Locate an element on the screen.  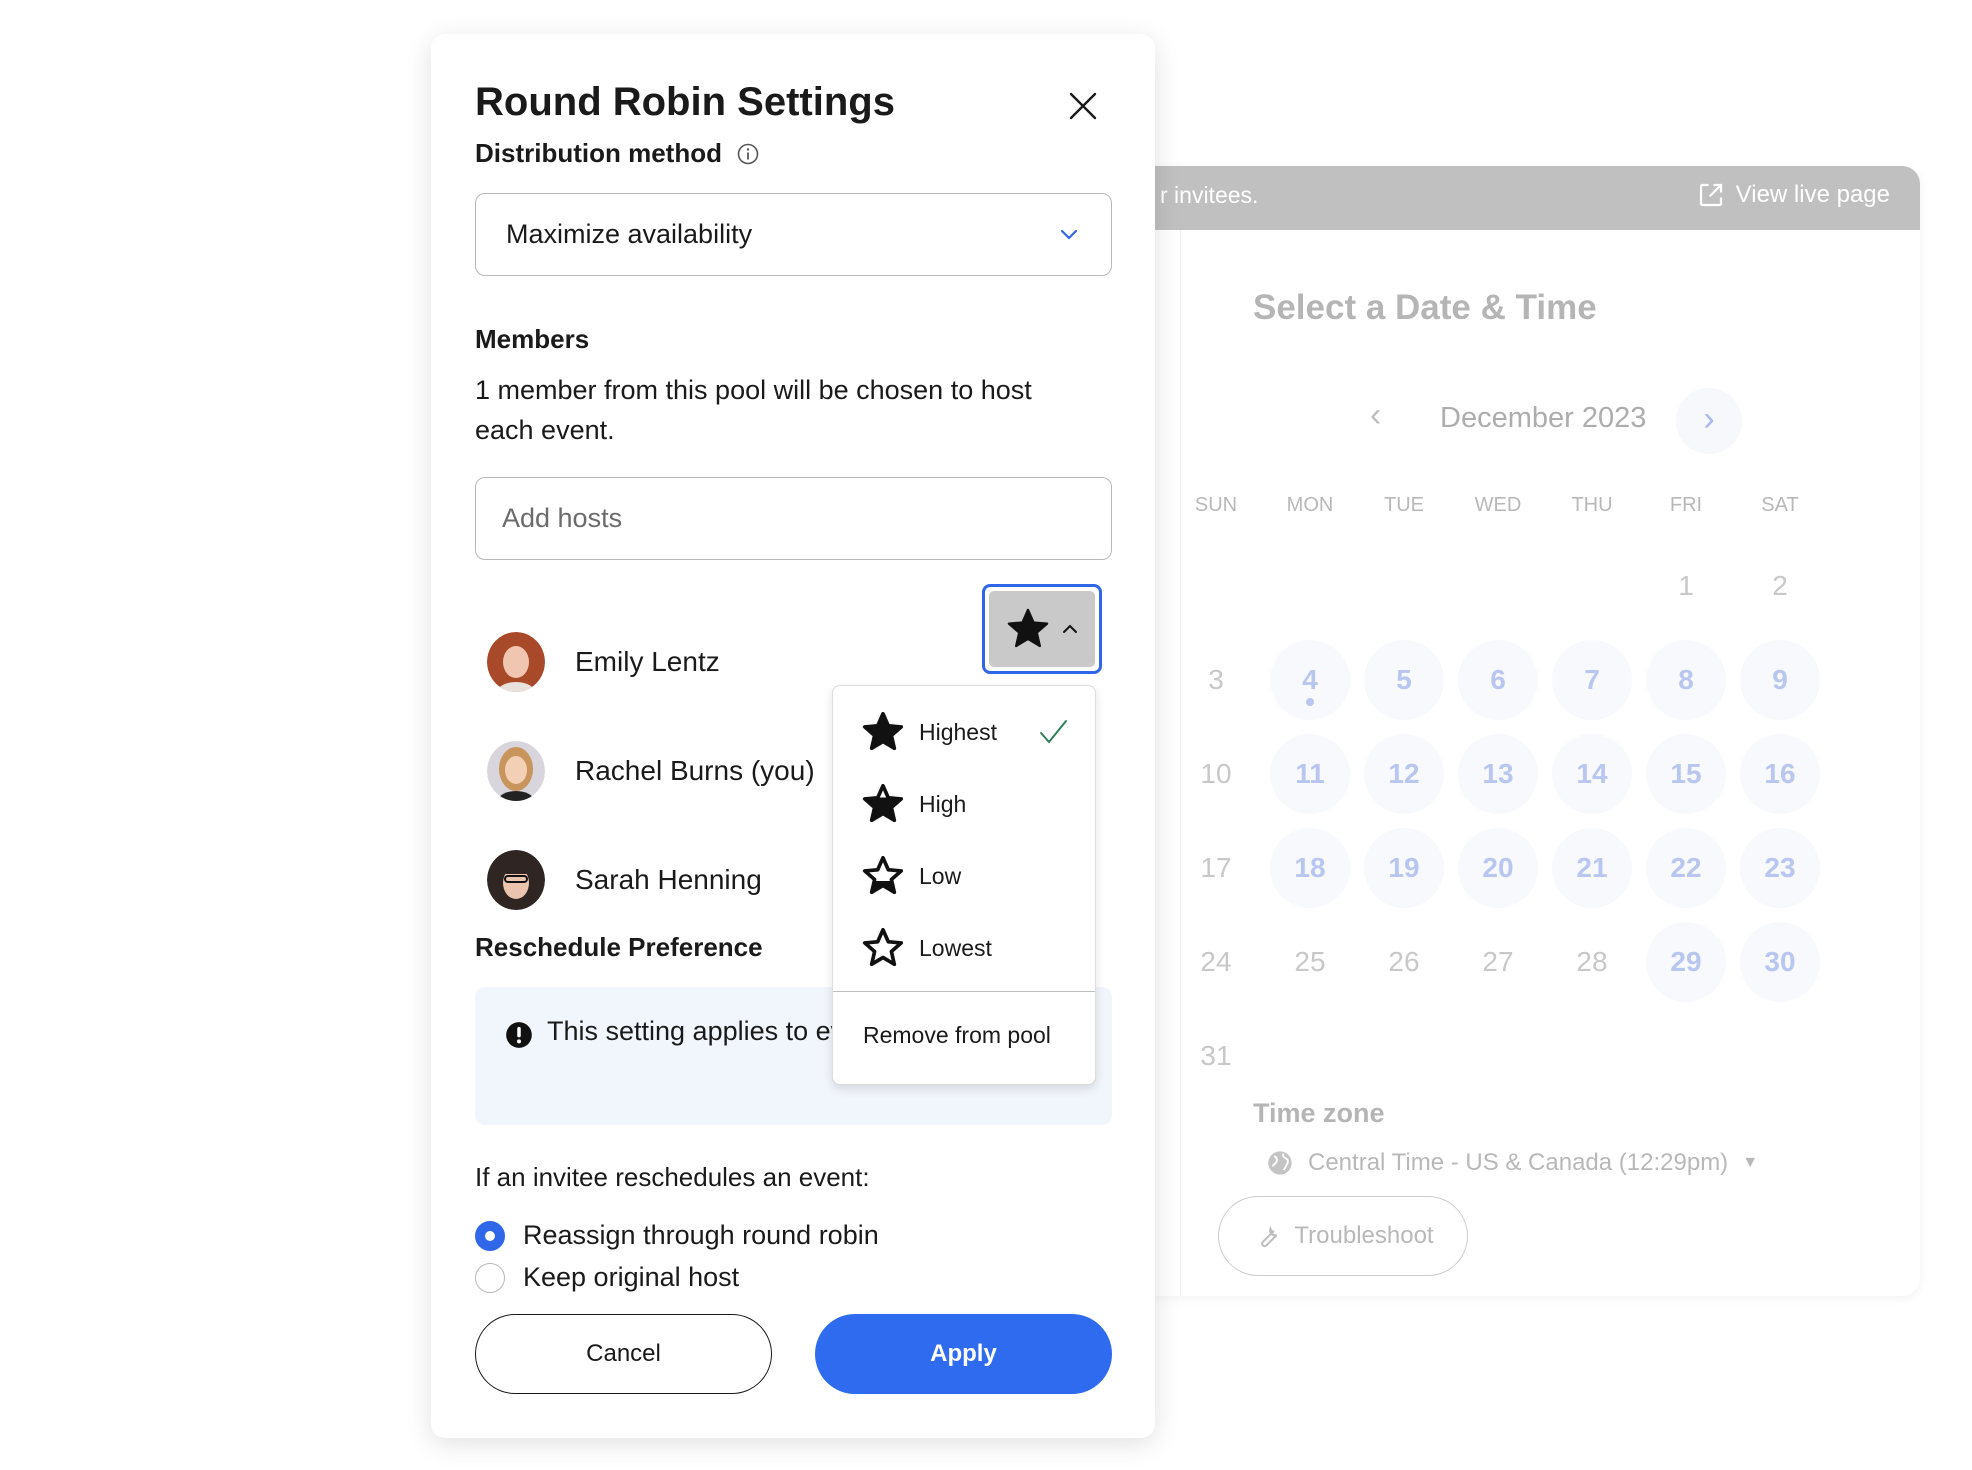
troubleshoot-label: Troubleshoot is located at coordinates (1364, 1235).